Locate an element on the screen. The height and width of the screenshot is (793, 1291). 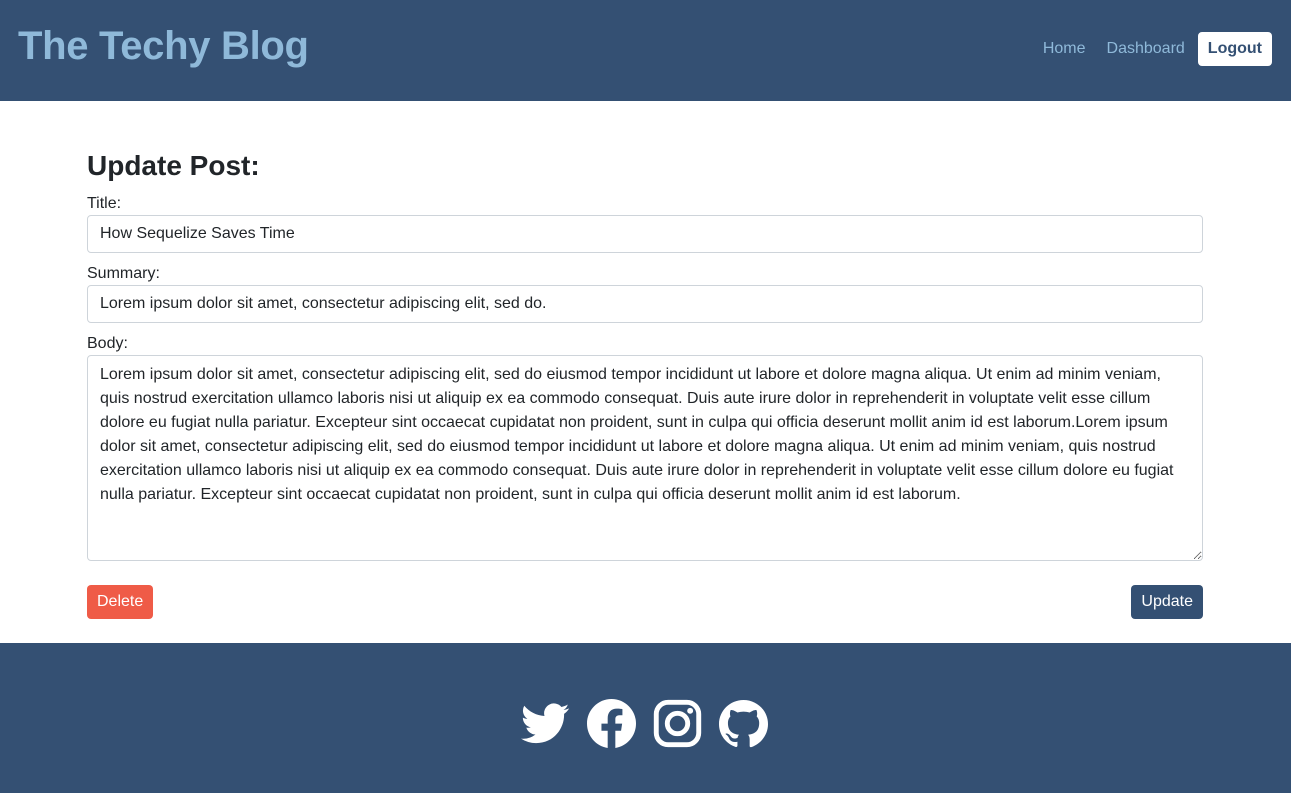
summary-label: Summary: is located at coordinates (123, 273).